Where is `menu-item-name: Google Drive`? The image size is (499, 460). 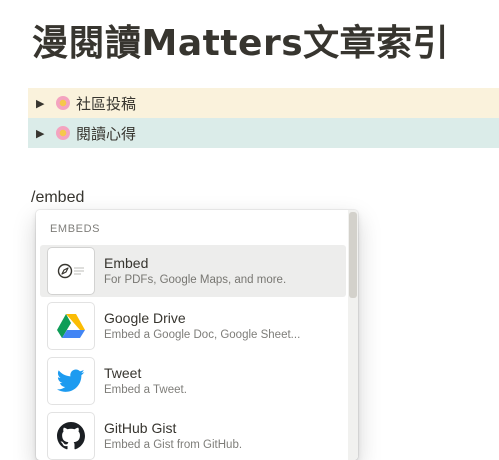 menu-item-name: Google Drive is located at coordinates (145, 318).